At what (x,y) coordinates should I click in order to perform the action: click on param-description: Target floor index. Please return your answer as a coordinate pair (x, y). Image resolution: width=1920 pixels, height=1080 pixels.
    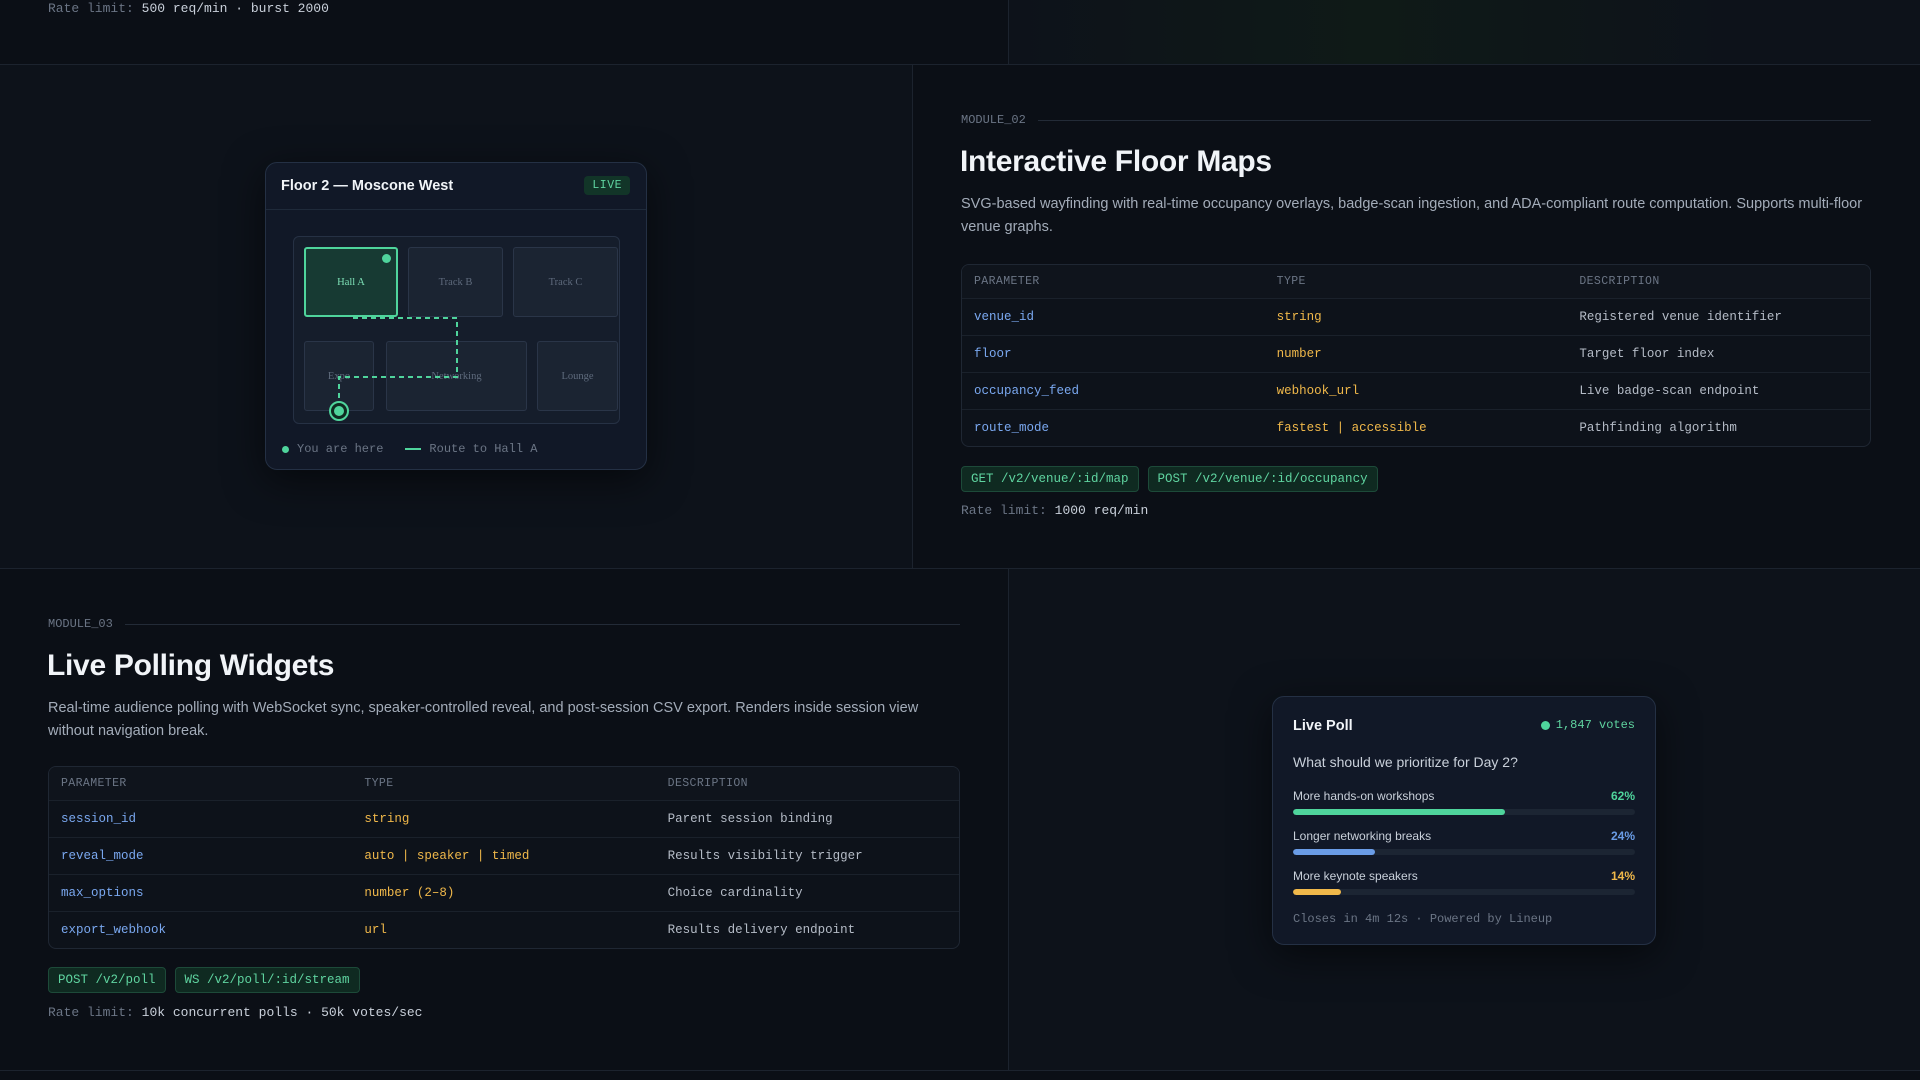
    Looking at the image, I should click on (1647, 354).